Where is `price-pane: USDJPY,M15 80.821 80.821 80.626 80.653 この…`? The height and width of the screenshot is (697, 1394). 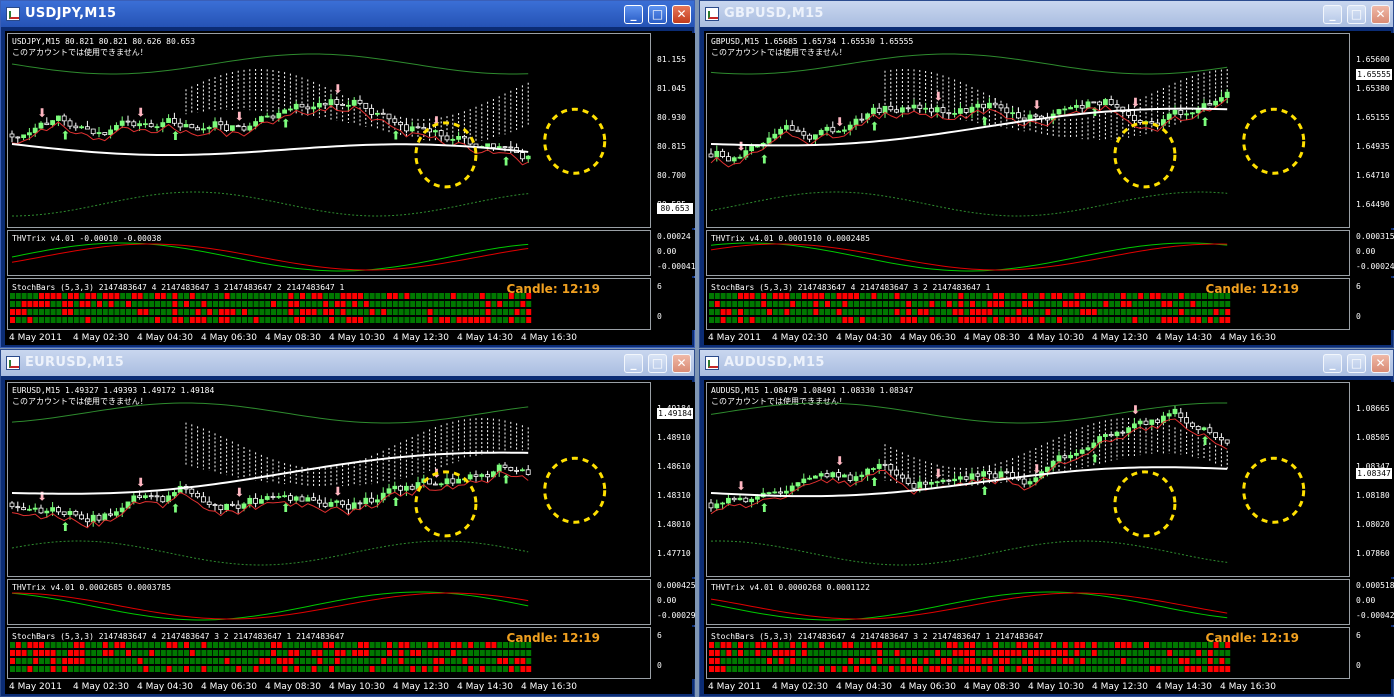 price-pane: USDJPY,M15 80.821 80.821 80.626 80.653 この… is located at coordinates (329, 130).